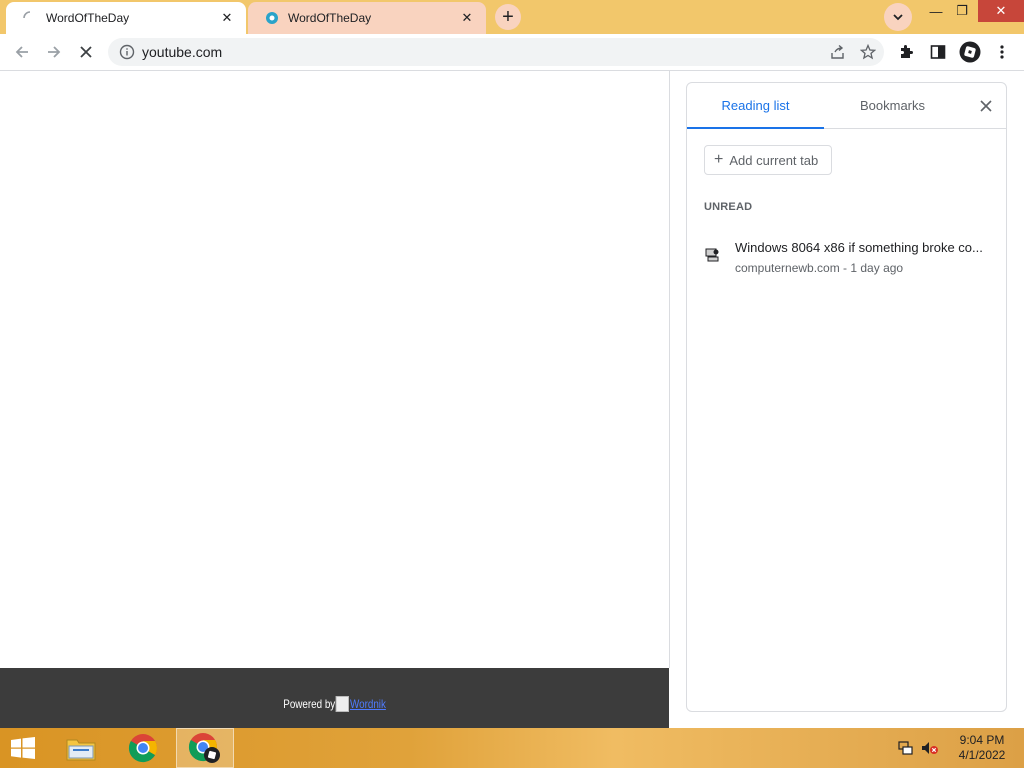 The width and height of the screenshot is (1024, 768). I want to click on share-button, so click(838, 52).